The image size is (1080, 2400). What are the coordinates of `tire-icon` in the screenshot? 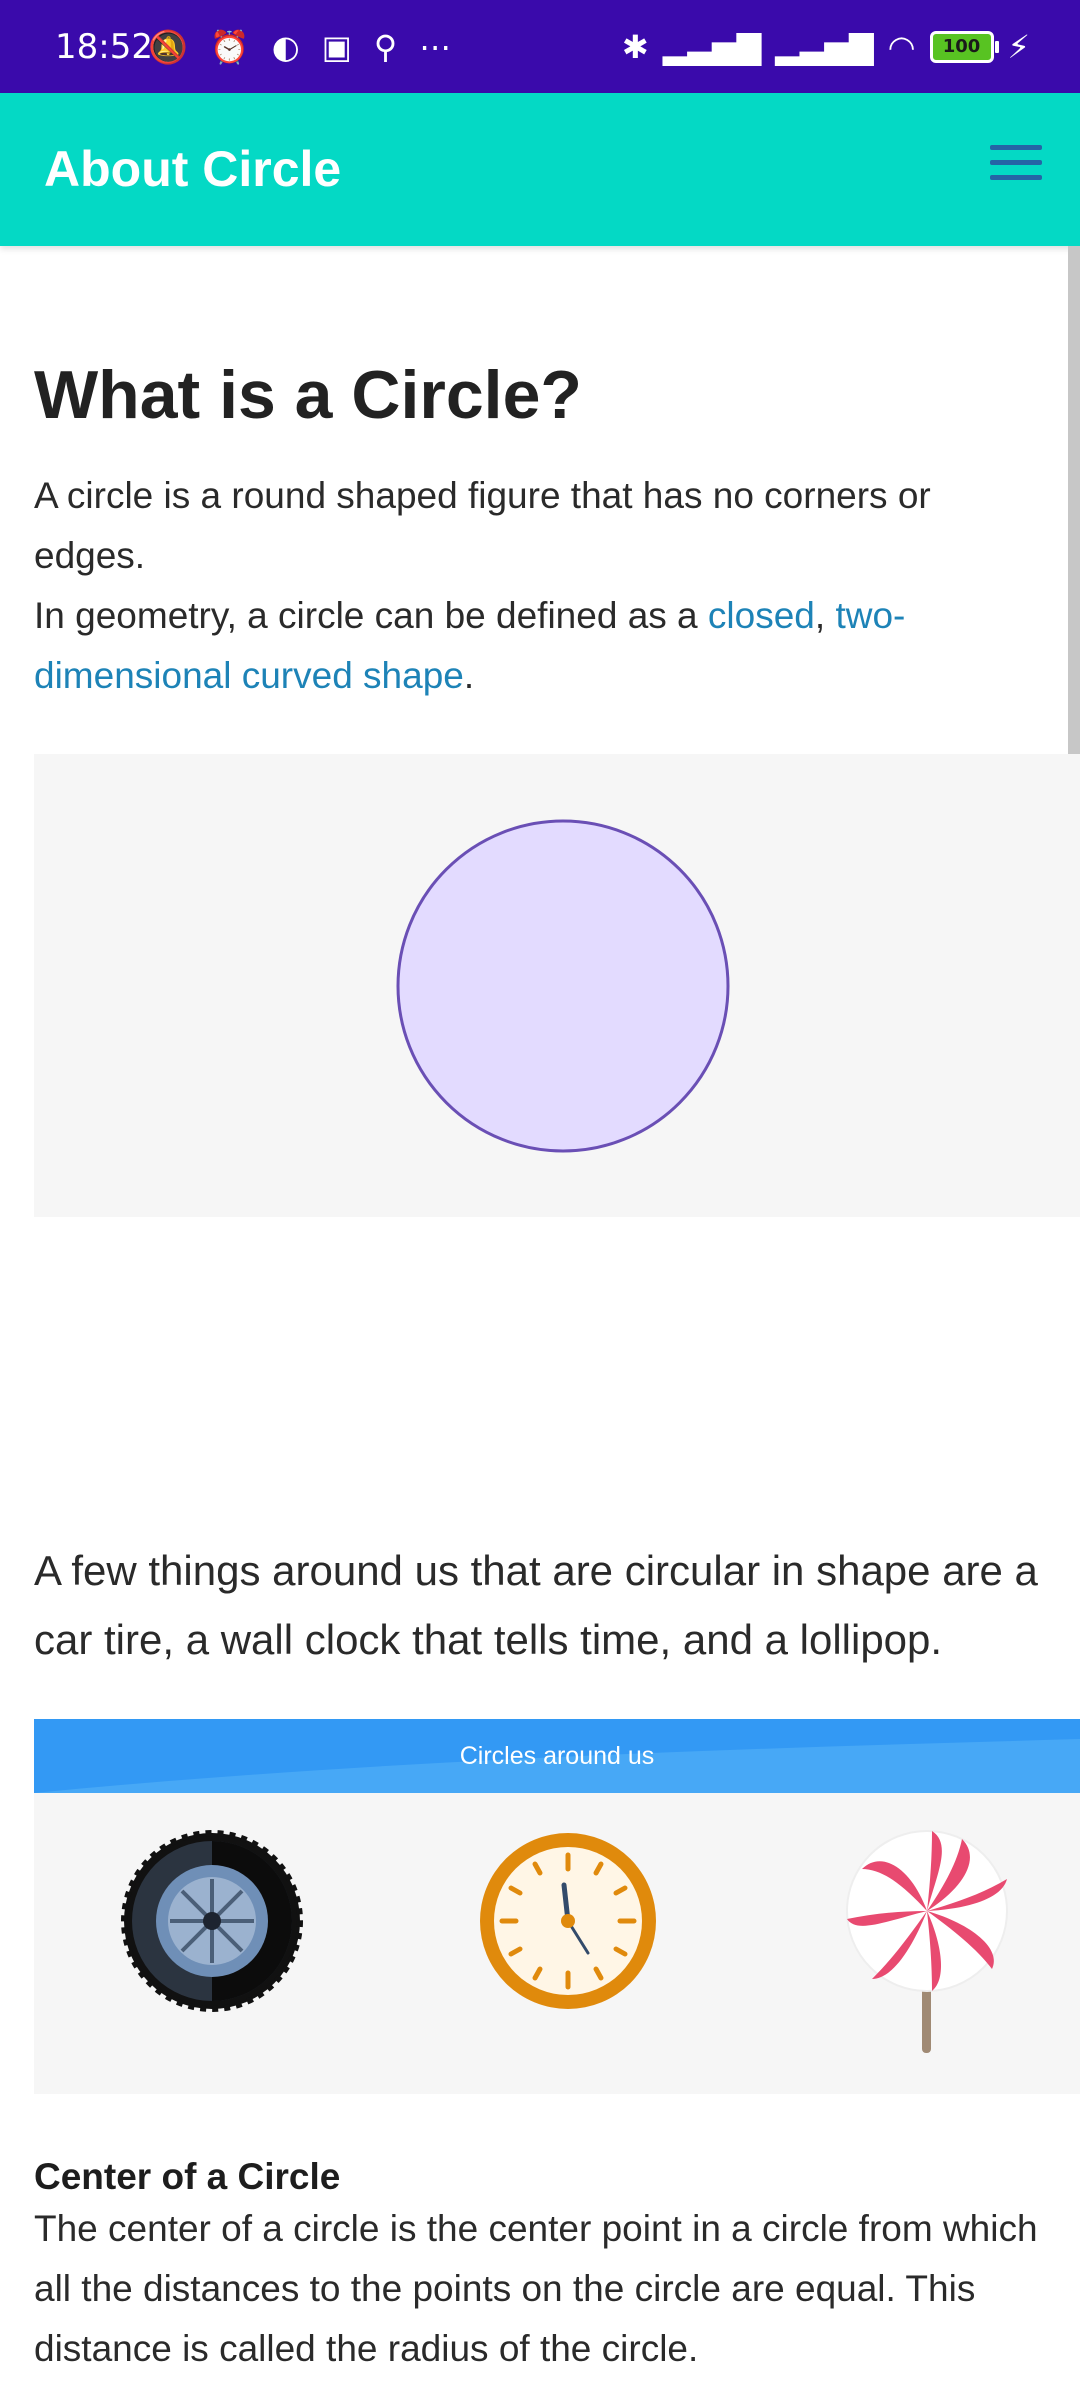 It's located at (212, 1921).